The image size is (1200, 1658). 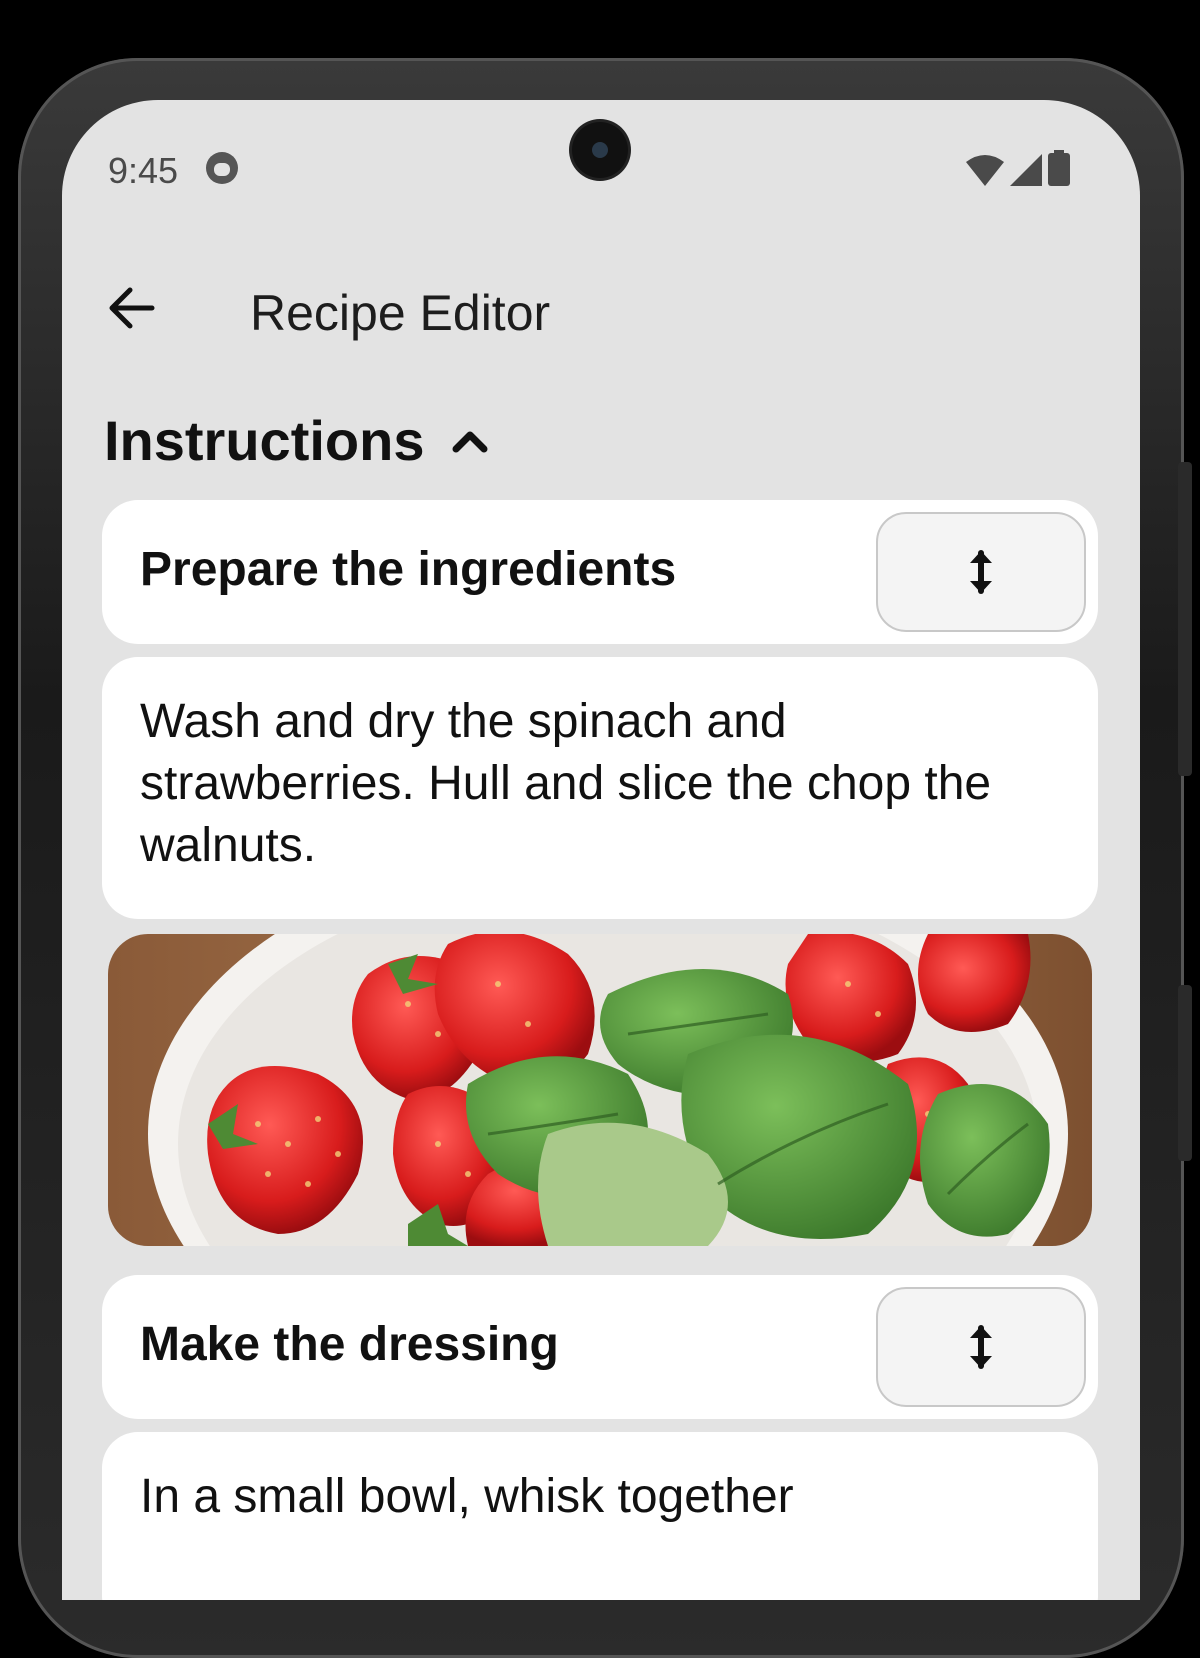 What do you see at coordinates (143, 170) in the screenshot?
I see `status-time: 9:45` at bounding box center [143, 170].